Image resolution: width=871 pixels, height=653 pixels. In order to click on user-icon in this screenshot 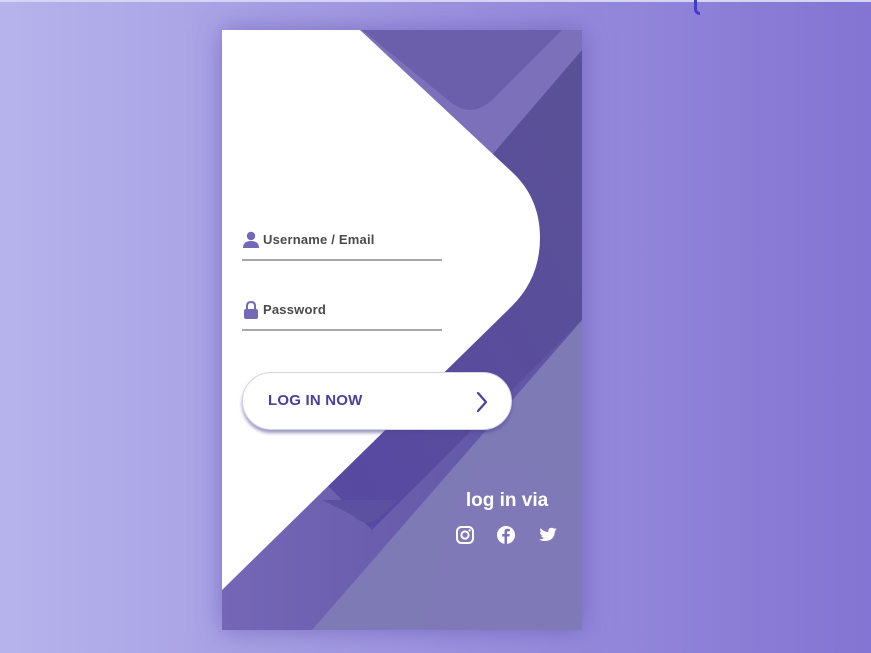, I will do `click(251, 239)`.